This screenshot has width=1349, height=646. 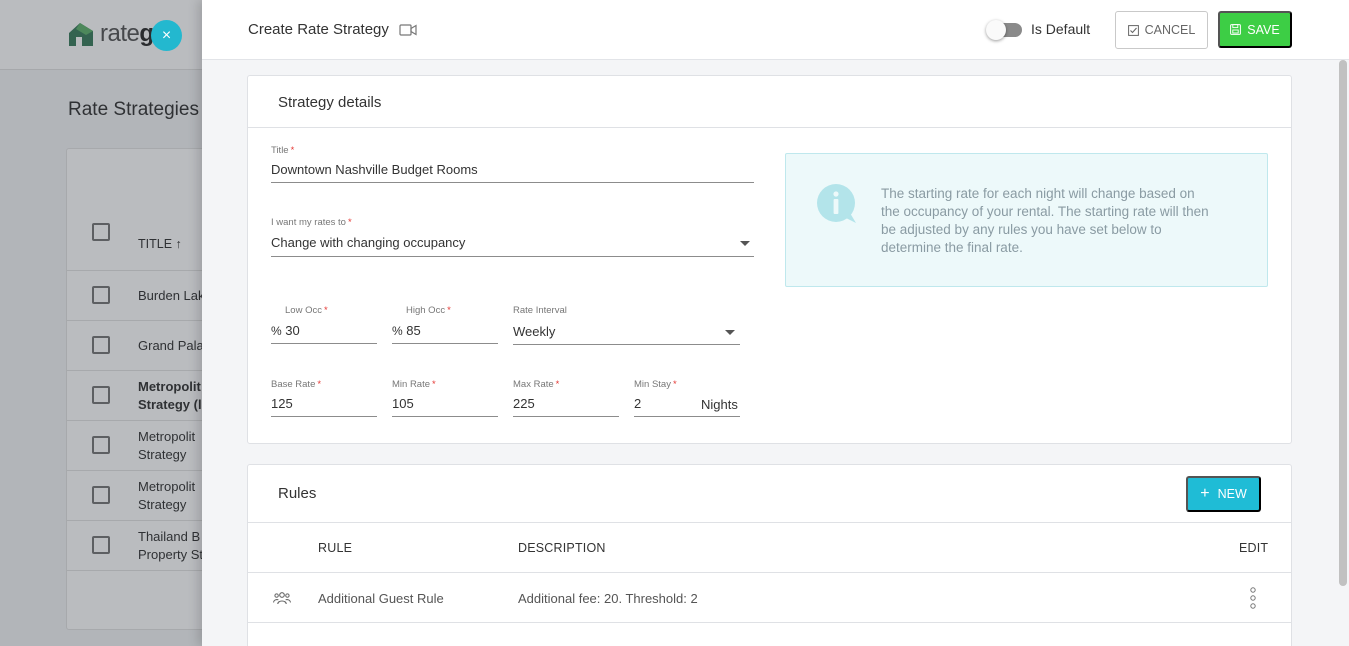 What do you see at coordinates (540, 310) in the screenshot?
I see `rate-interval-label: Rate Interval` at bounding box center [540, 310].